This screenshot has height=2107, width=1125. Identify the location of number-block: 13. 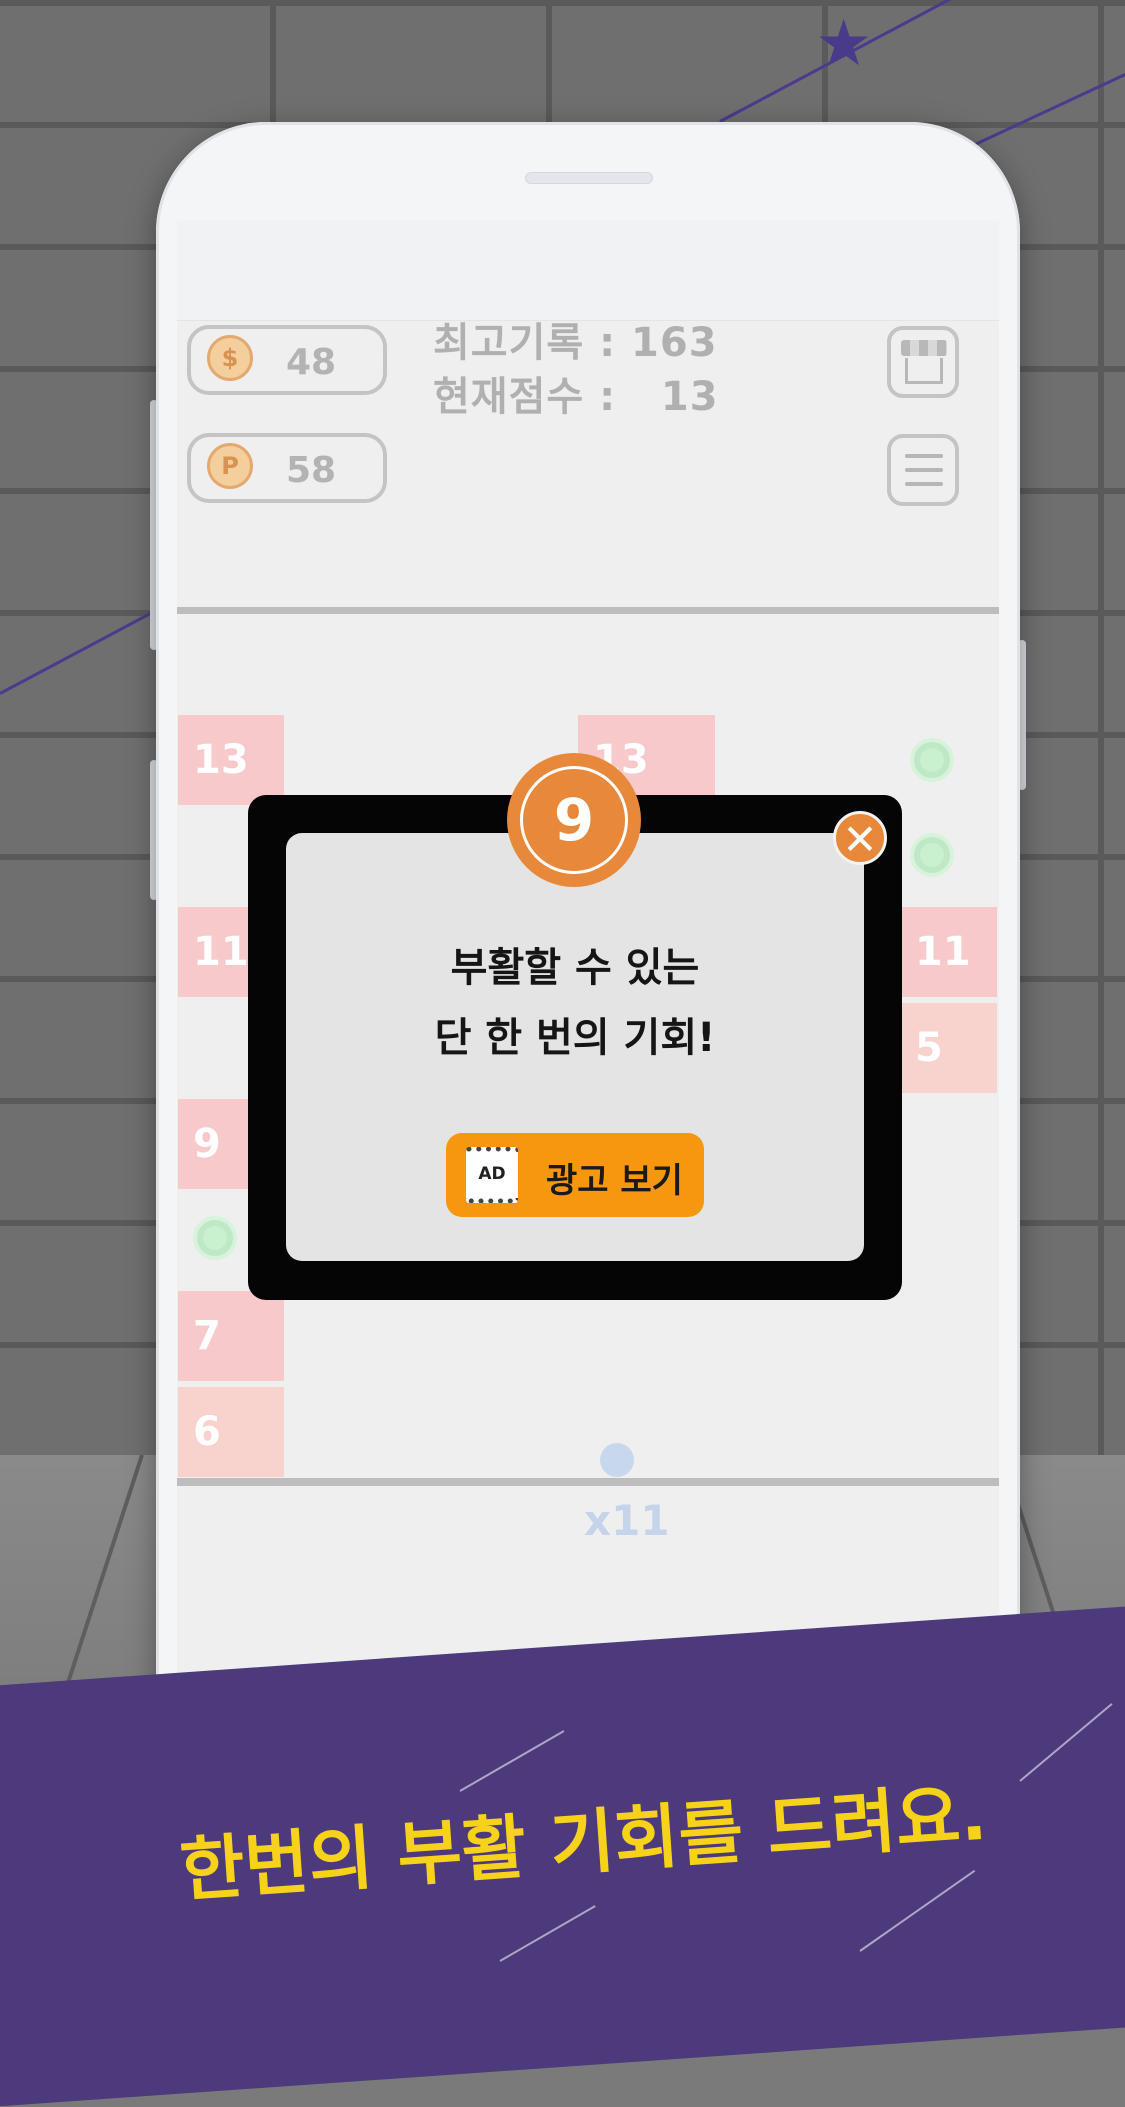
(231, 760).